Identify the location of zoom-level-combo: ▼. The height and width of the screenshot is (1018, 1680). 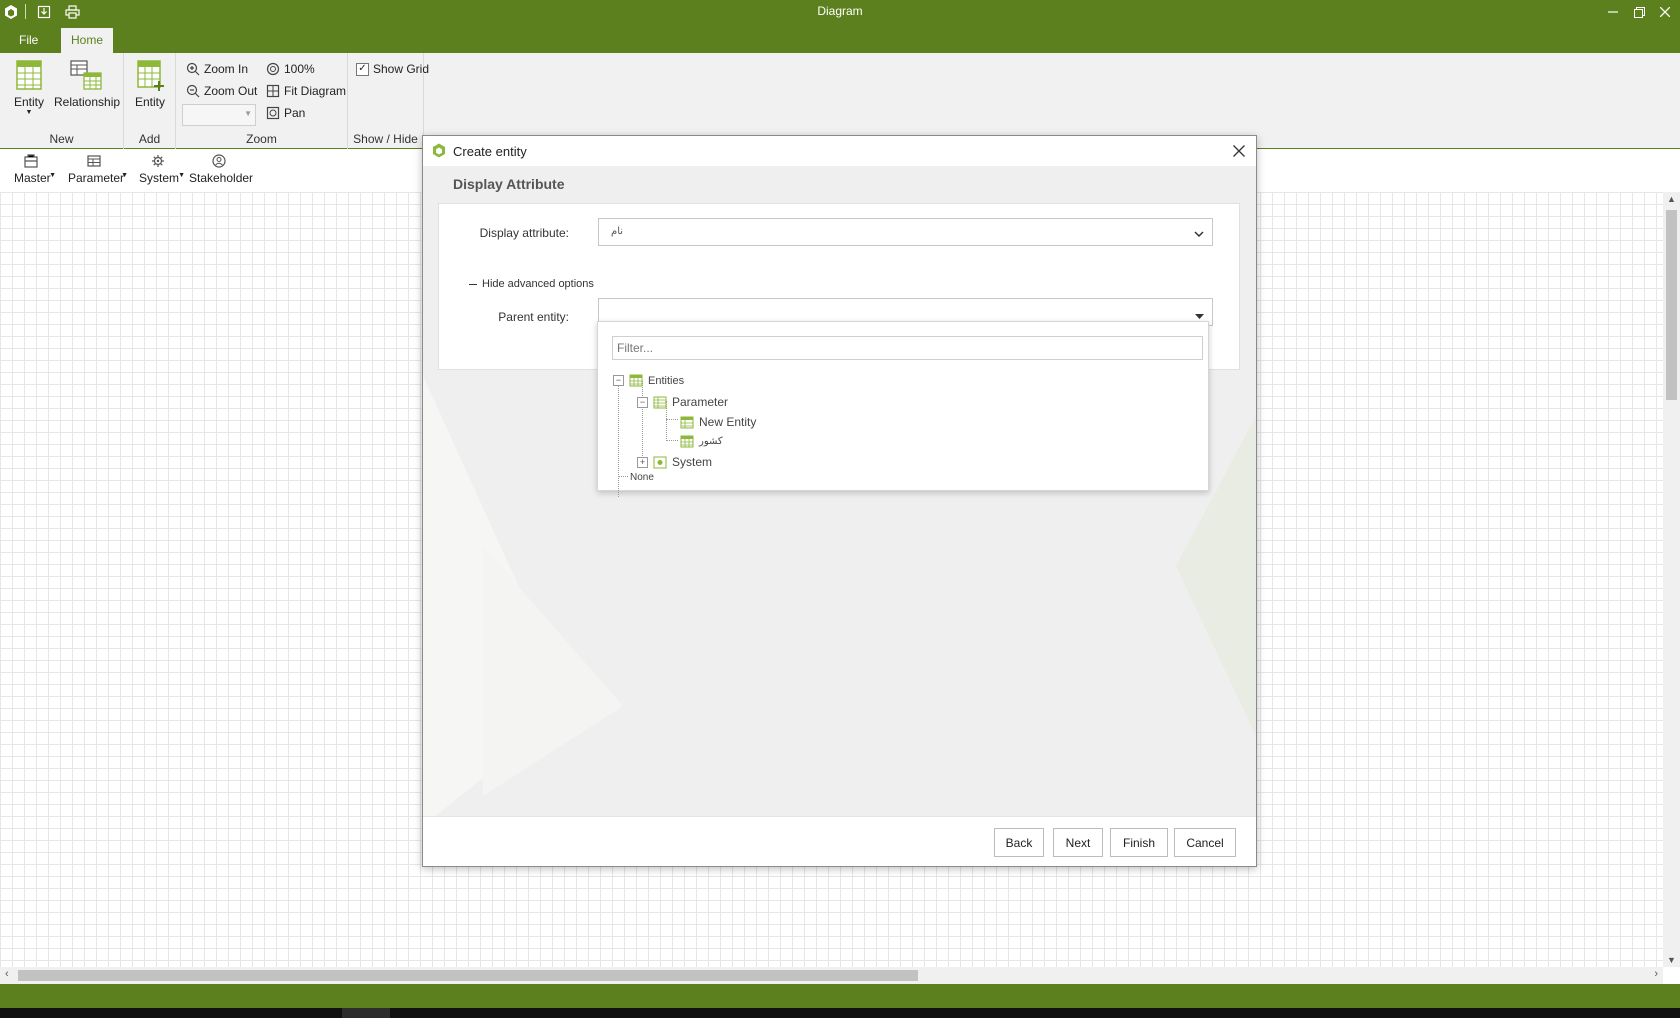
(219, 115).